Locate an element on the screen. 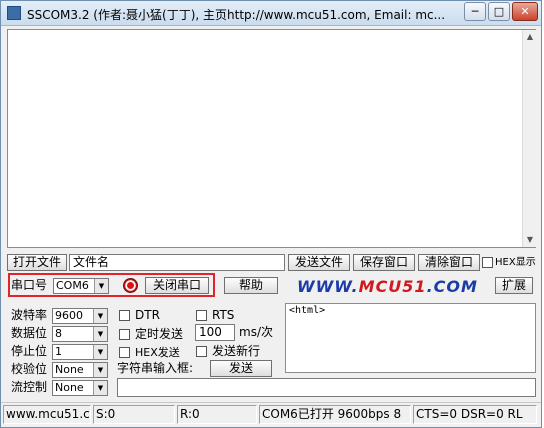 The image size is (544, 428). close-button: ✕ is located at coordinates (525, 11).